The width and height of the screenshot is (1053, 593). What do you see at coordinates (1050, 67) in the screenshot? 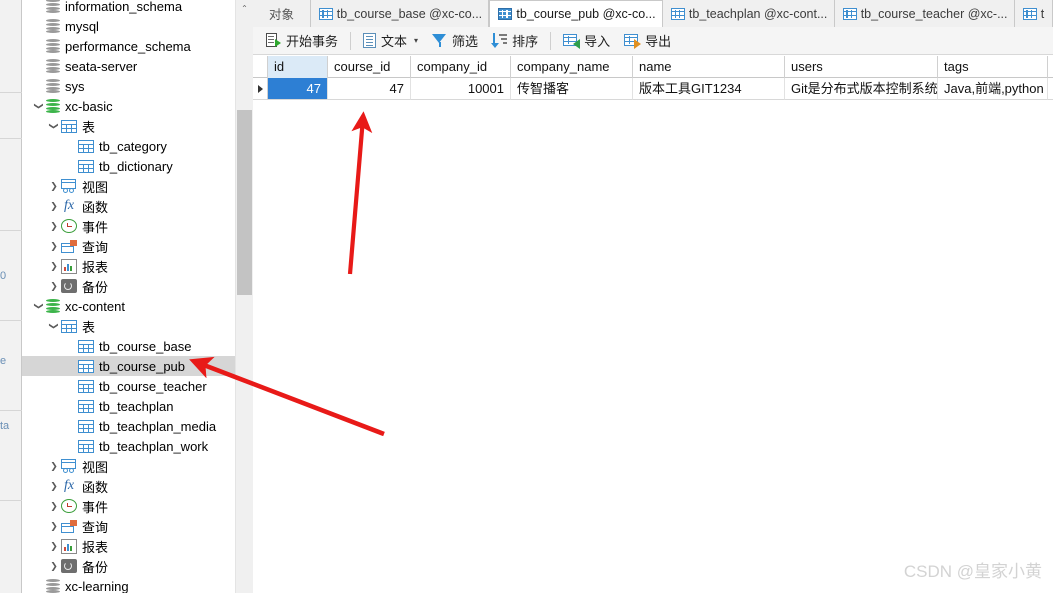
I see `column-header-extra` at bounding box center [1050, 67].